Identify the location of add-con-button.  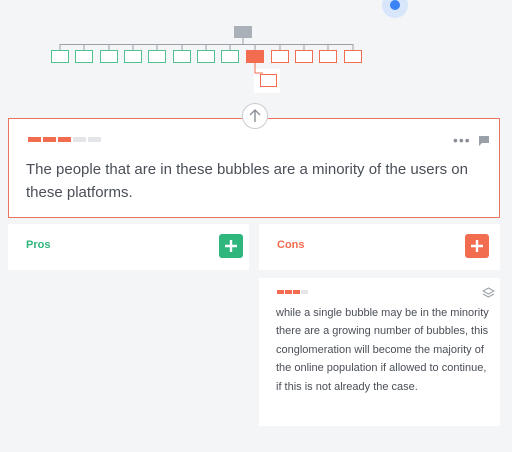
(477, 246).